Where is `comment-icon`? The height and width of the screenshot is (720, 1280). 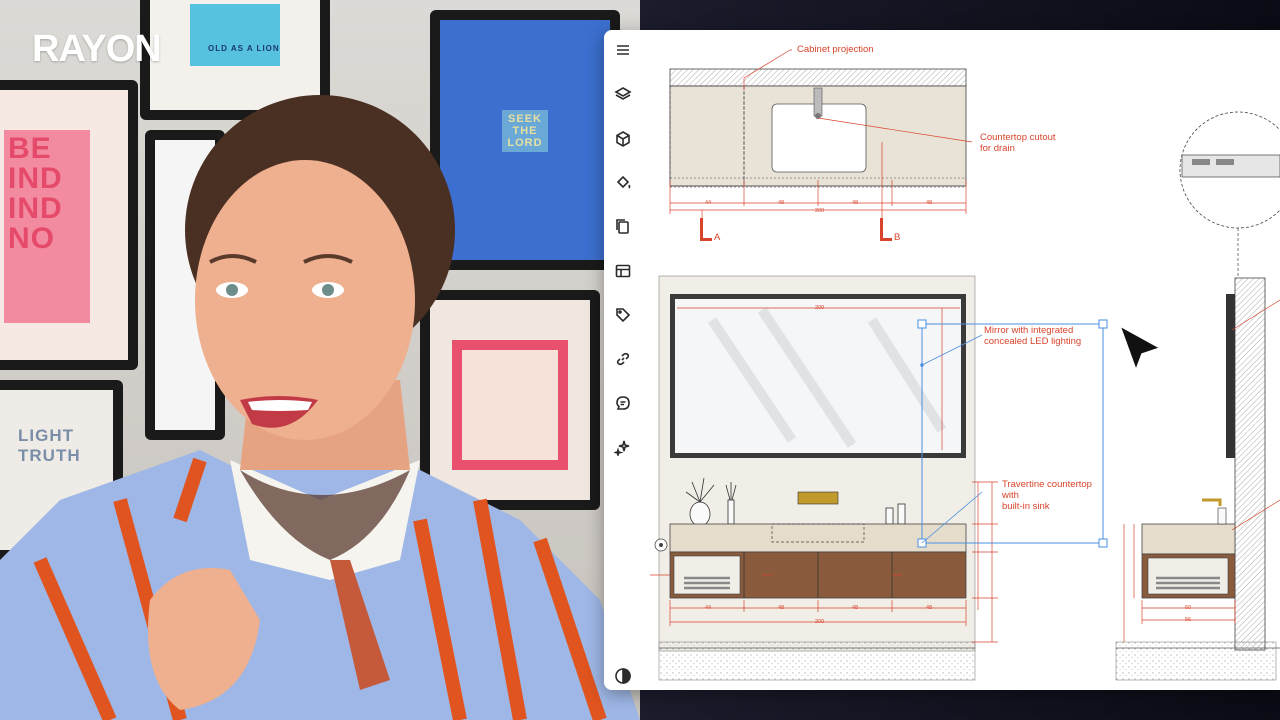 comment-icon is located at coordinates (623, 403).